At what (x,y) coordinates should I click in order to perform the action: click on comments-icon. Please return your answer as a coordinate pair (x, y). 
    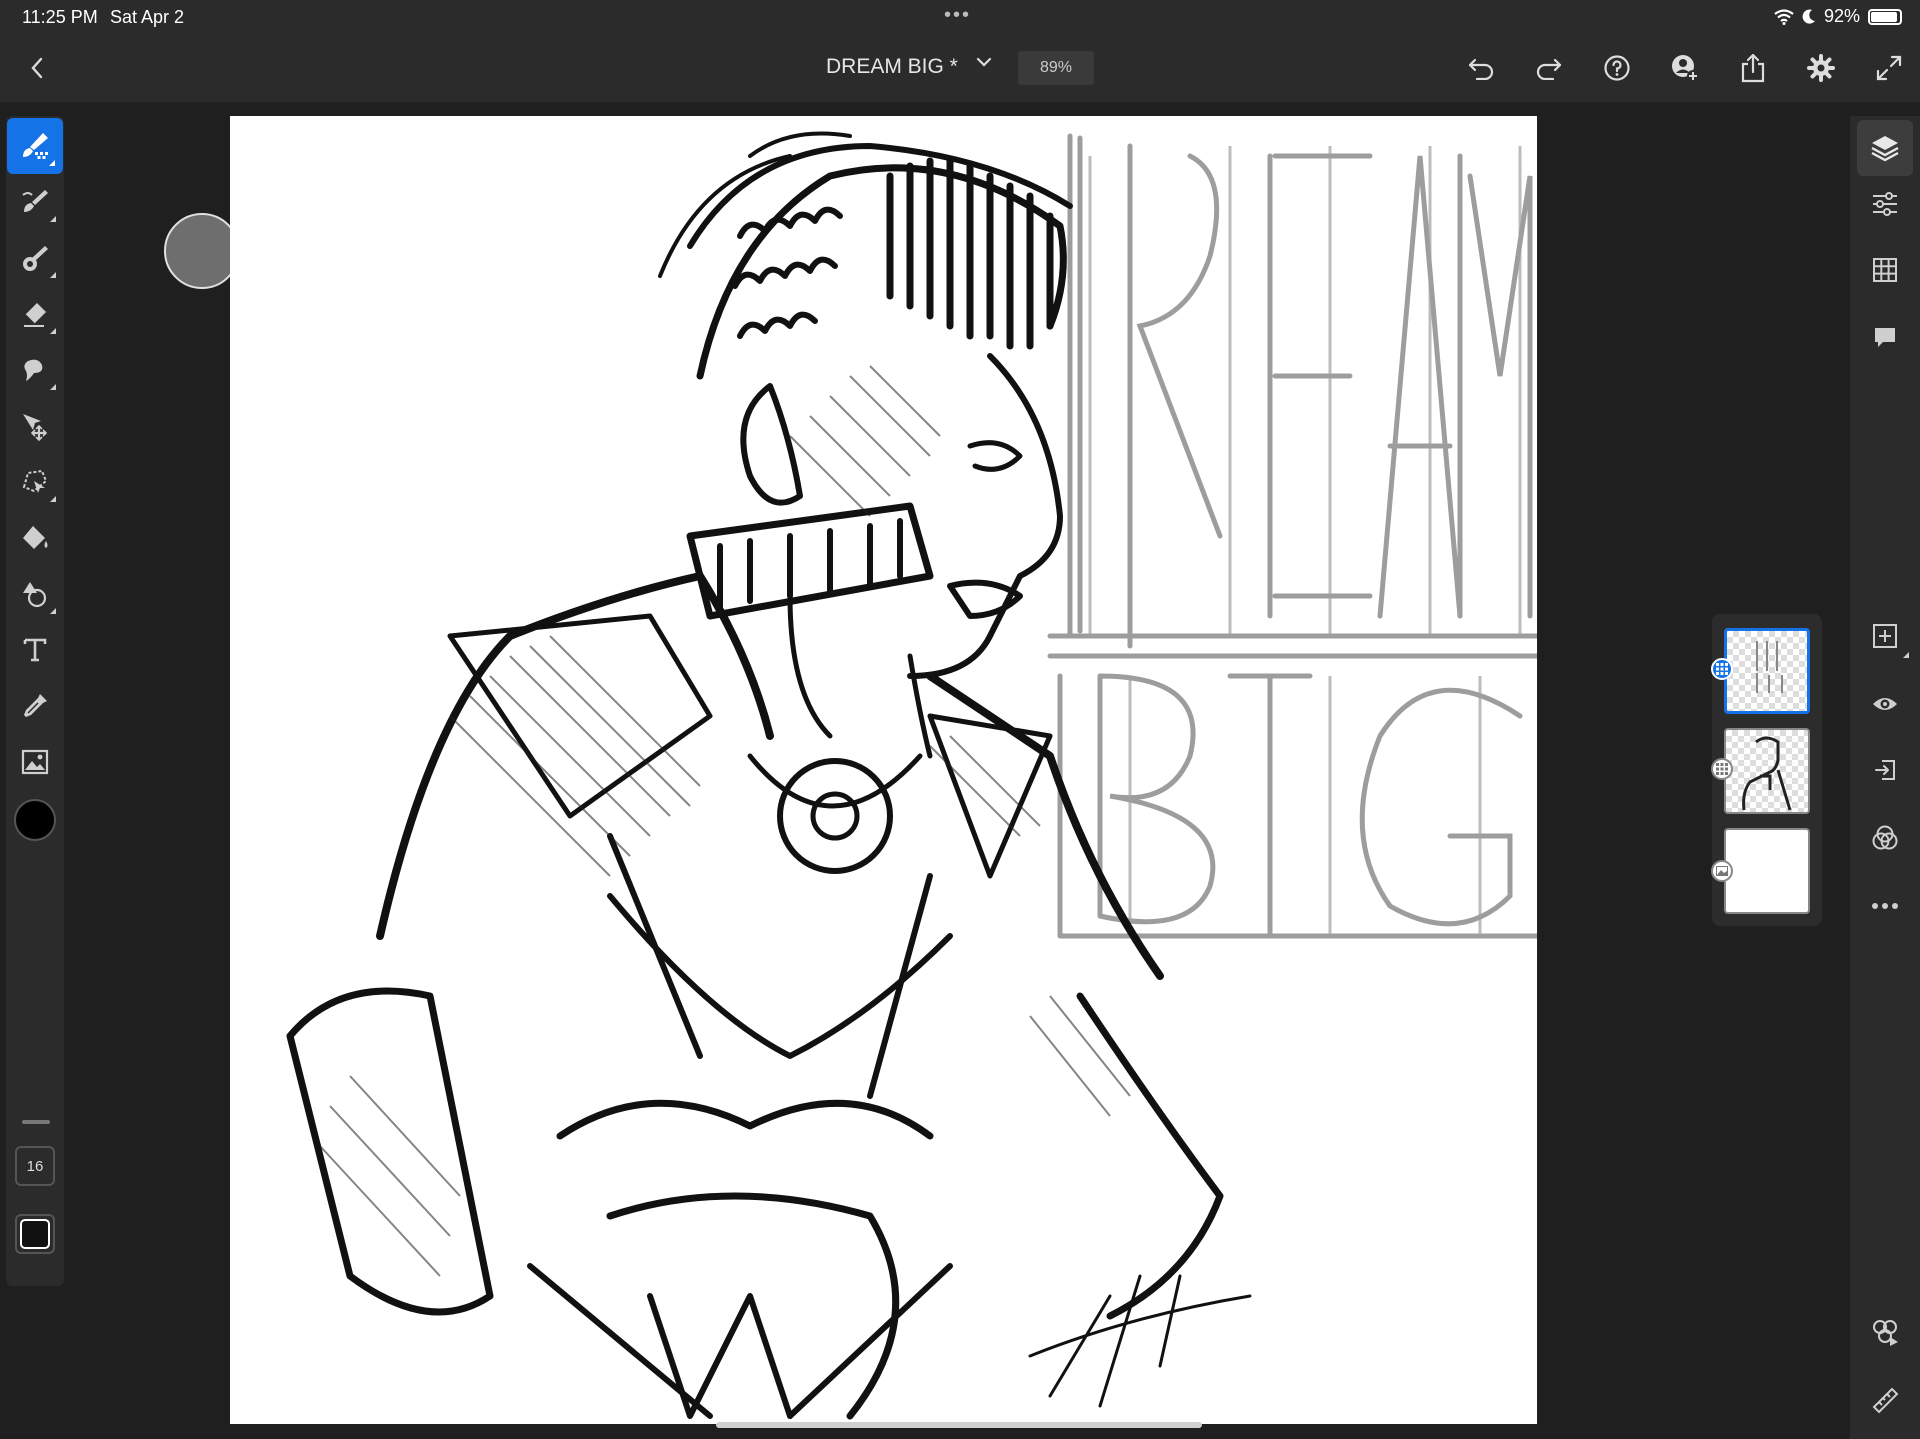
    Looking at the image, I should click on (1885, 337).